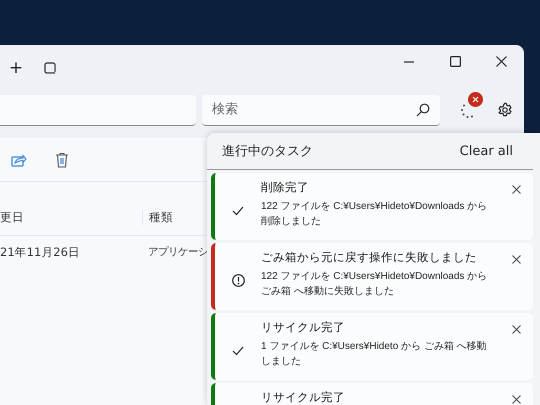  Describe the element at coordinates (16, 68) in the screenshot. I see `new-tab-button: +` at that location.